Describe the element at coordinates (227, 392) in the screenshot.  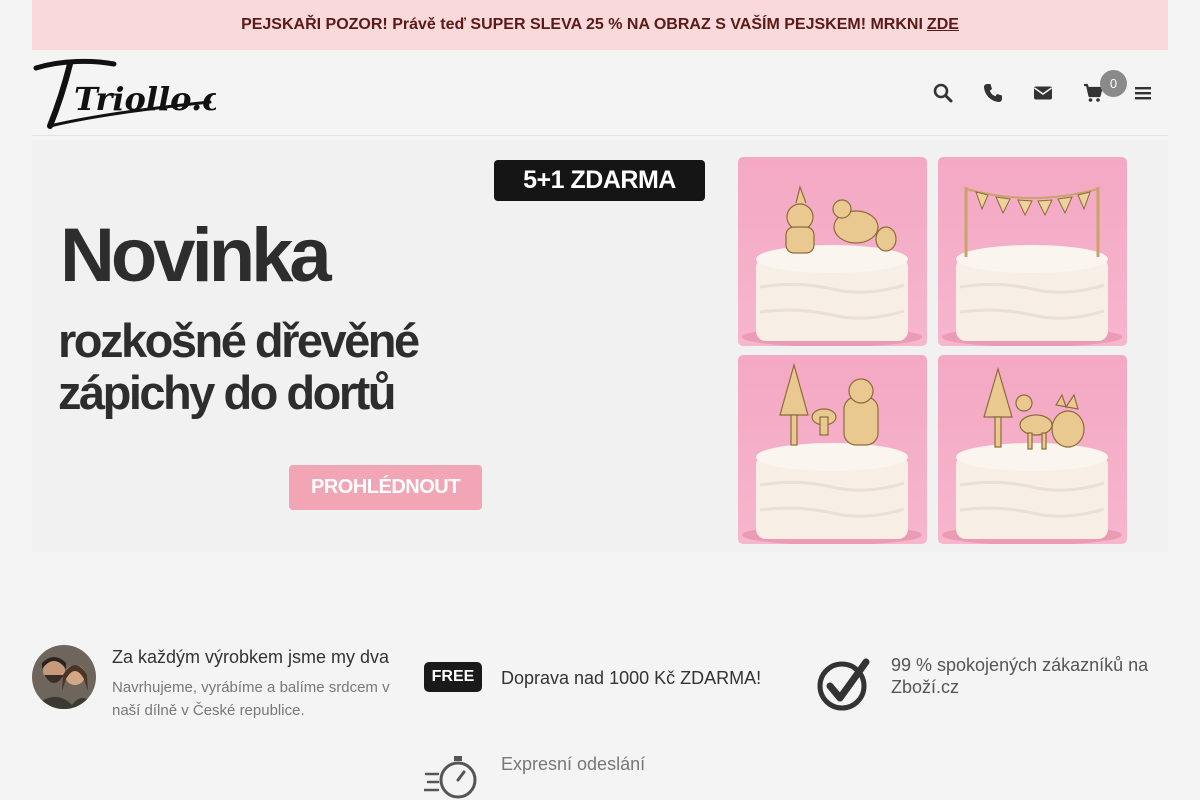
I see `hero-subtitle-line2: zápichy do dortů` at that location.